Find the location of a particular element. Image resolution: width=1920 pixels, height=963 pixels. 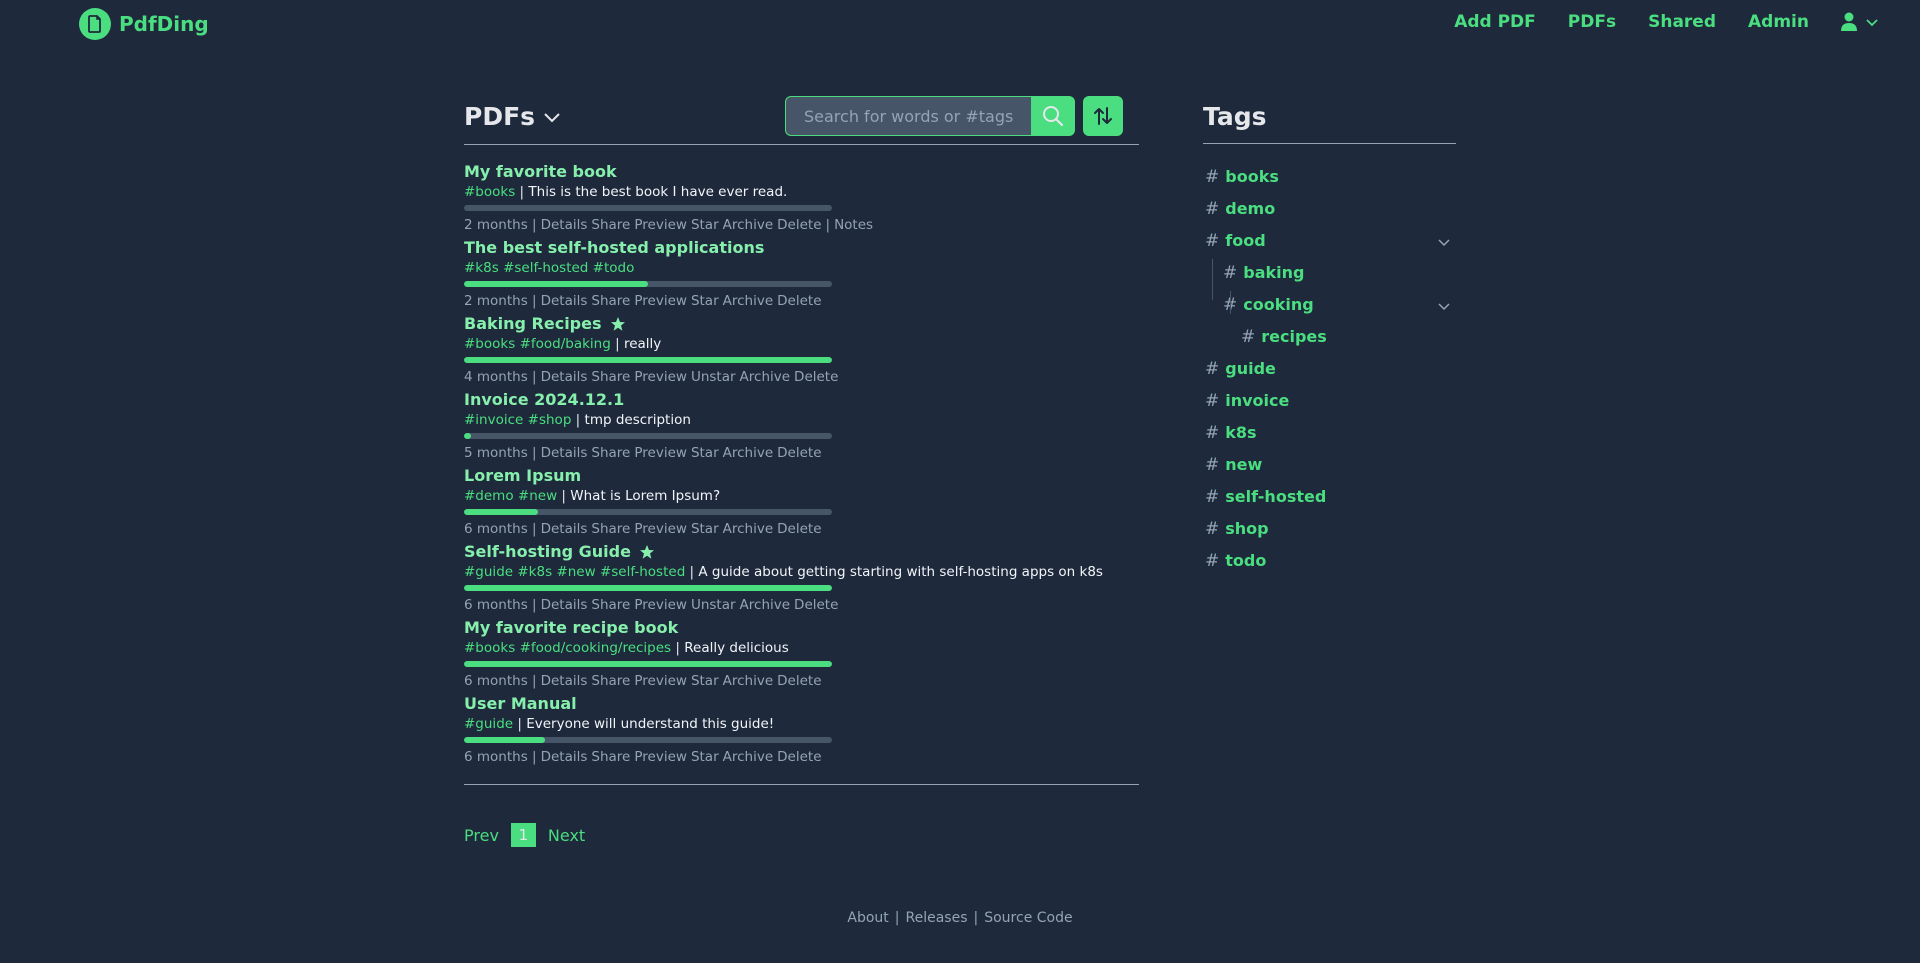

user-menu-button is located at coordinates (1860, 22).